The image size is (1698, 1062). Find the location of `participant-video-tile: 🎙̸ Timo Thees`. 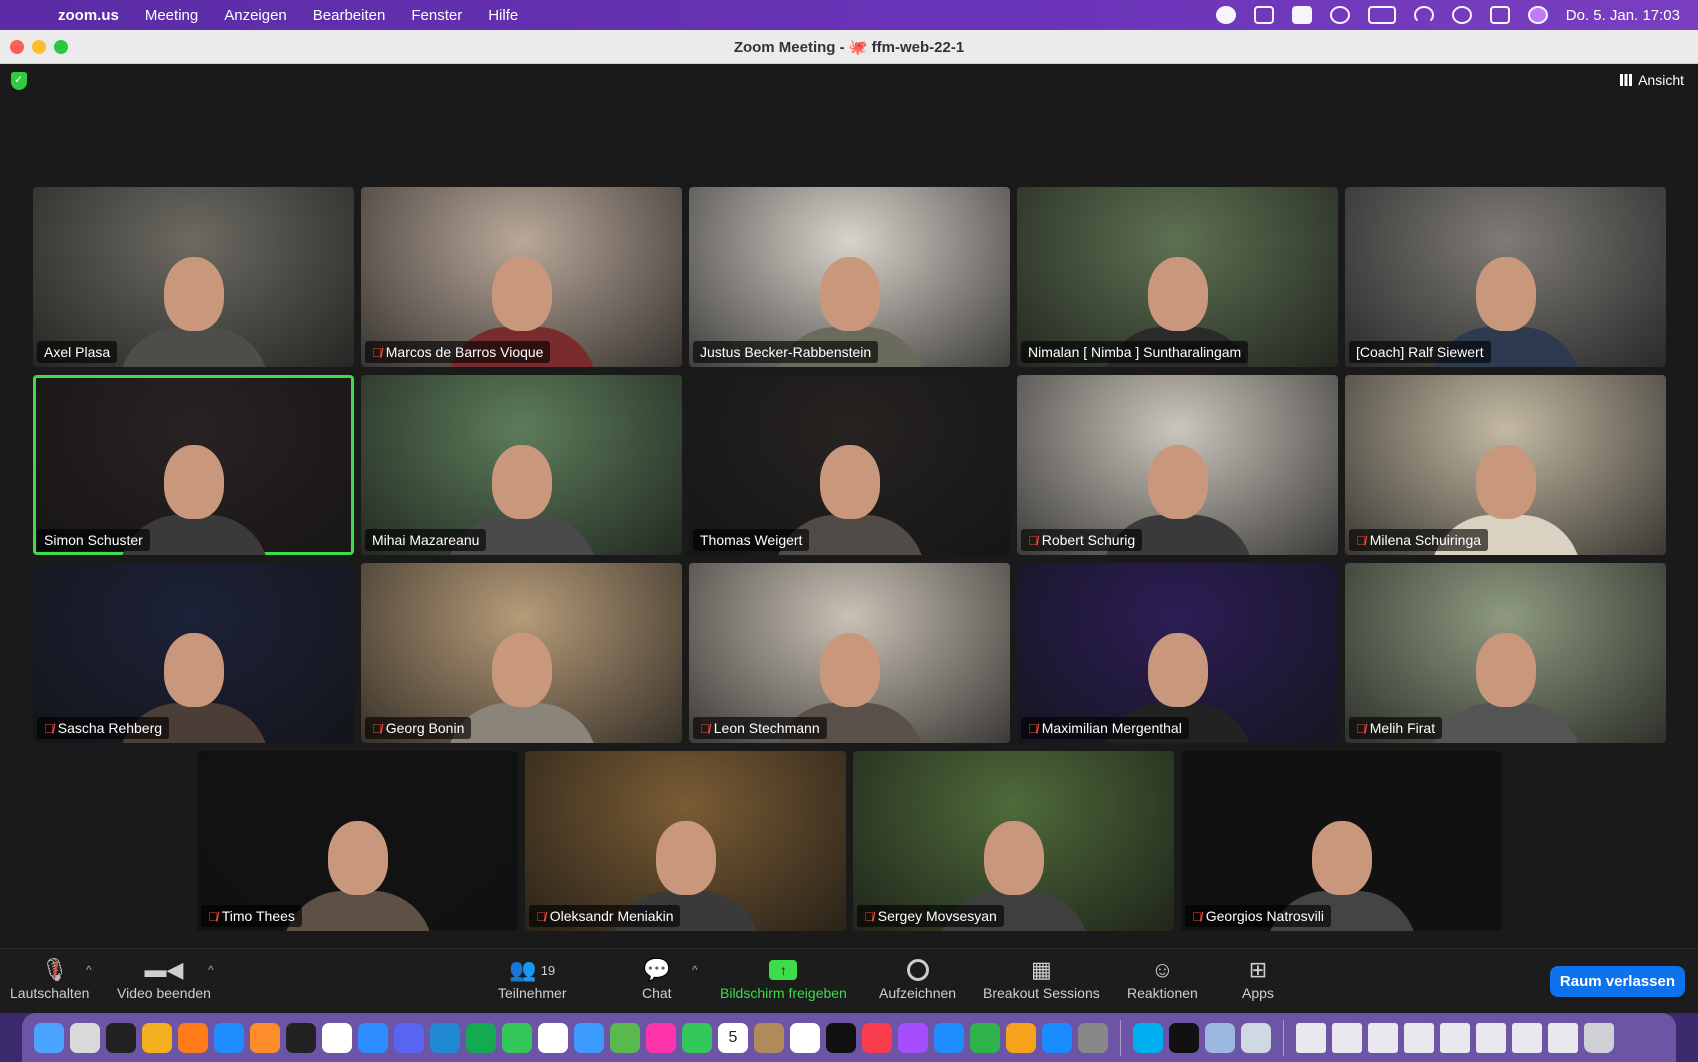

participant-video-tile: 🎙̸ Timo Thees is located at coordinates (357, 841).